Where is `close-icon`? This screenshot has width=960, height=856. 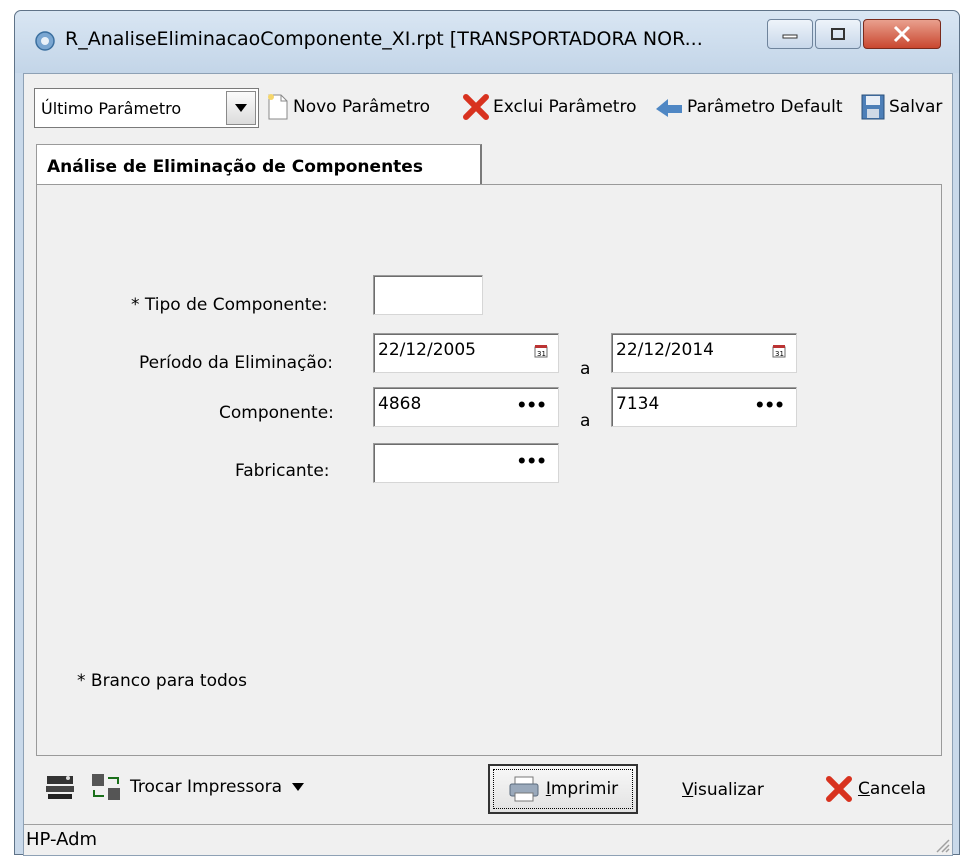 close-icon is located at coordinates (902, 34).